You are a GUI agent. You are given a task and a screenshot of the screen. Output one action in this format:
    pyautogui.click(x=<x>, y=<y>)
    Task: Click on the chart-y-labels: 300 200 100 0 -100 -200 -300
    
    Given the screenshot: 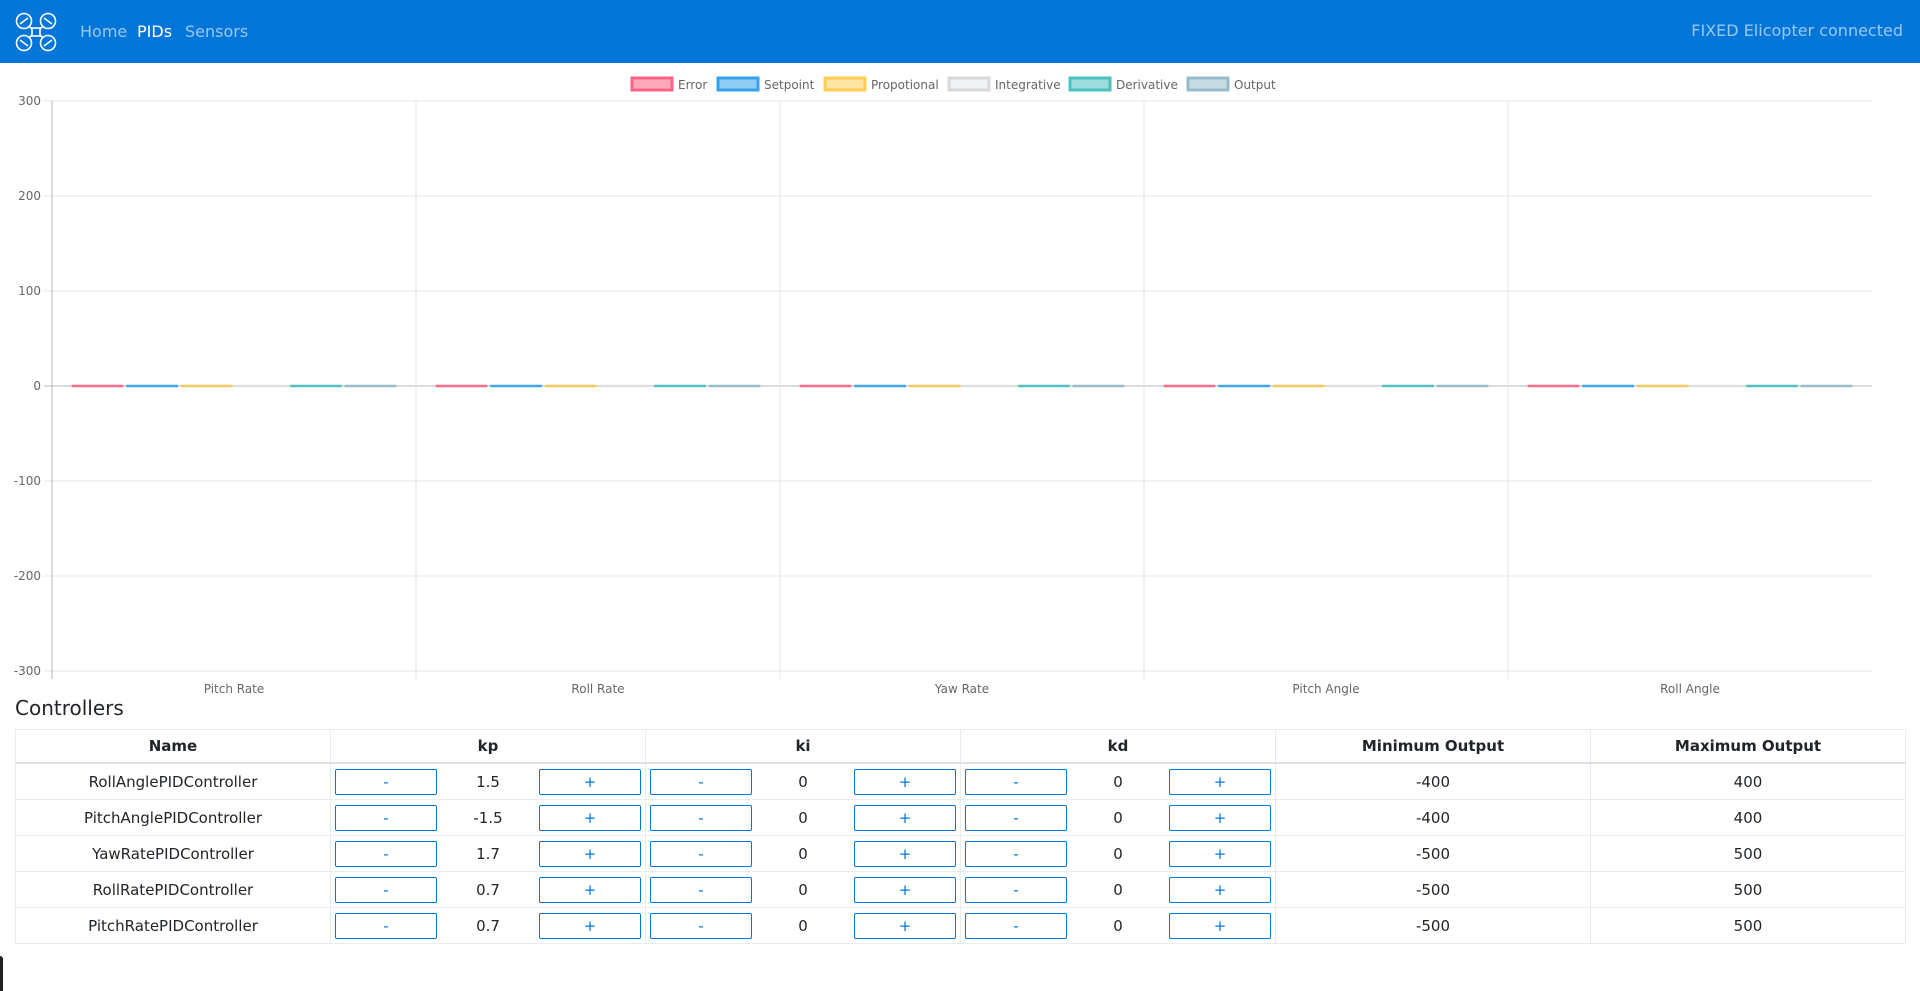 What is the action you would take?
    pyautogui.click(x=27, y=386)
    